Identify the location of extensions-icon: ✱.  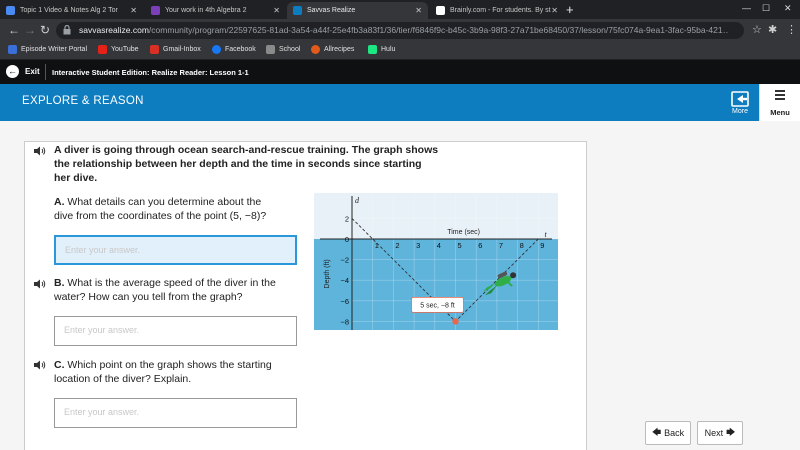
(772, 29).